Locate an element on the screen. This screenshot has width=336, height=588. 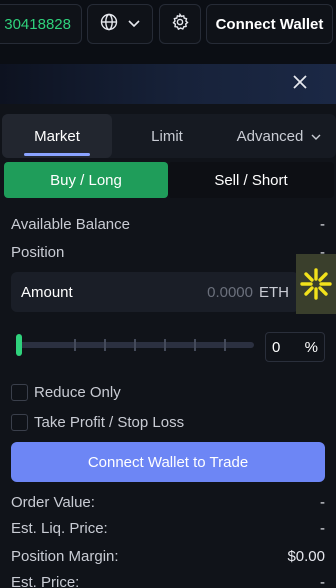
buy-long-label: Buy / Long is located at coordinates (86, 180).